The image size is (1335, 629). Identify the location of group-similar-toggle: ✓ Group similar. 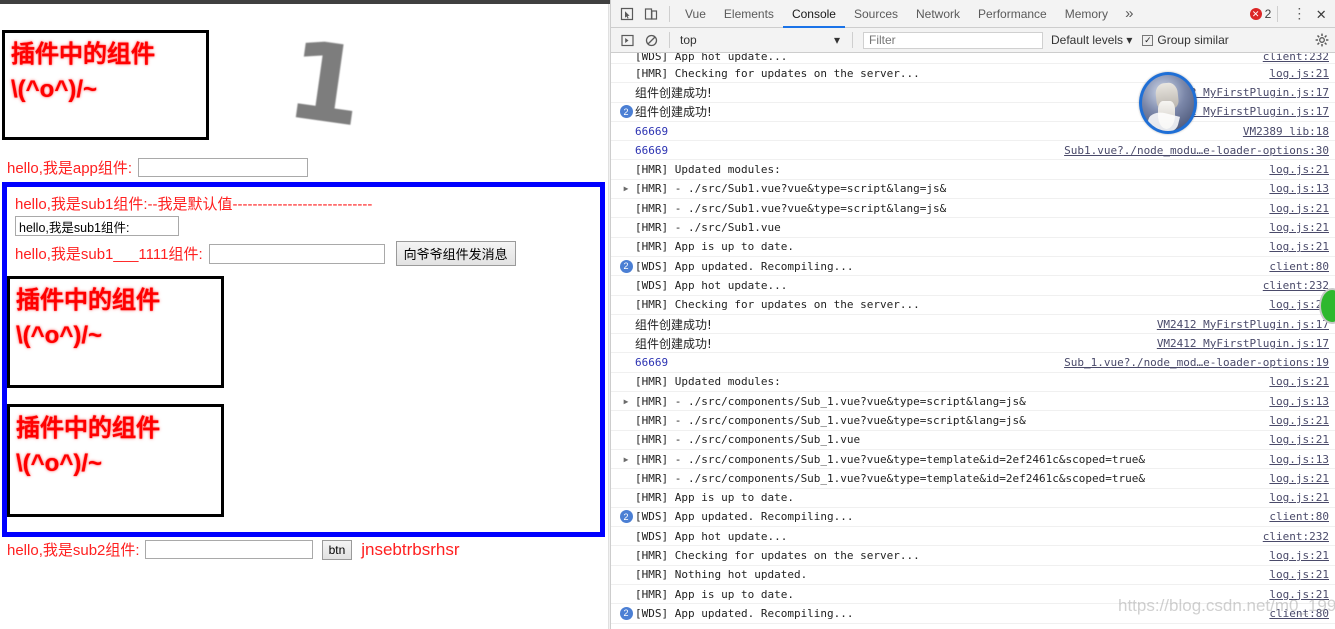
(1185, 40).